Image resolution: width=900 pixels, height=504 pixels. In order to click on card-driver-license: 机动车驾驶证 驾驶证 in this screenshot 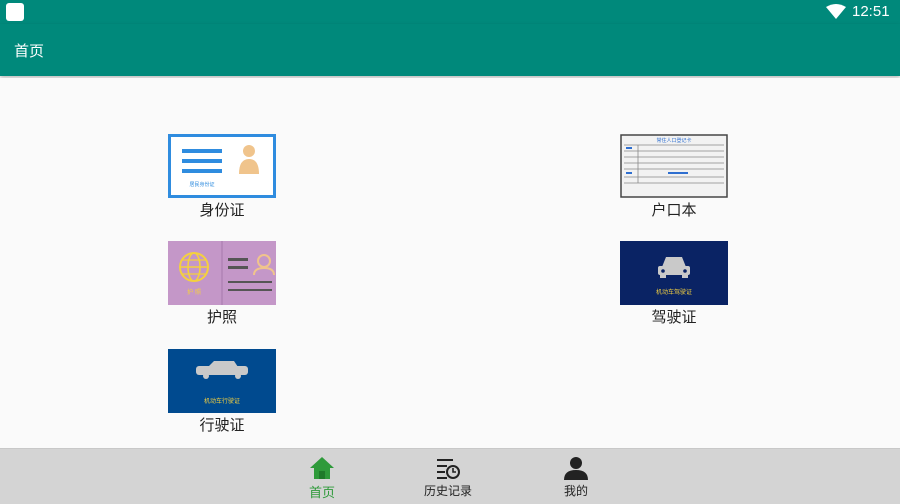, I will do `click(674, 284)`.